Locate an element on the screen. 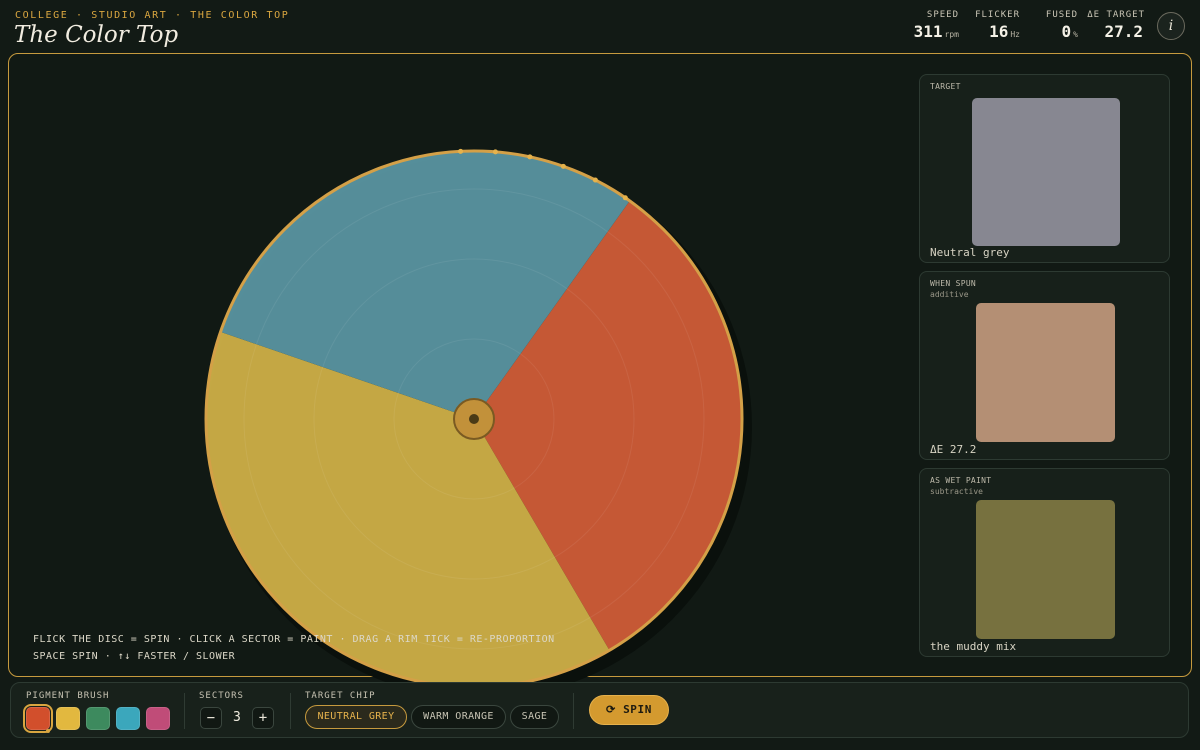  disc-hub-center is located at coordinates (474, 419).